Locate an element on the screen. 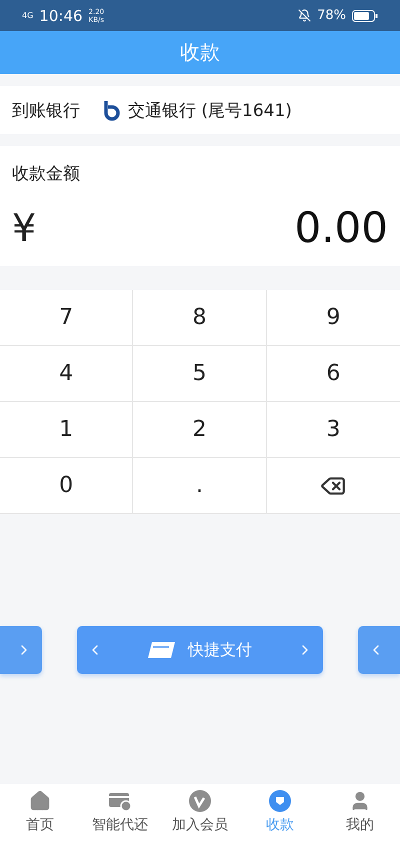 This screenshot has width=400, height=844. keypad-key: 8 is located at coordinates (200, 318).